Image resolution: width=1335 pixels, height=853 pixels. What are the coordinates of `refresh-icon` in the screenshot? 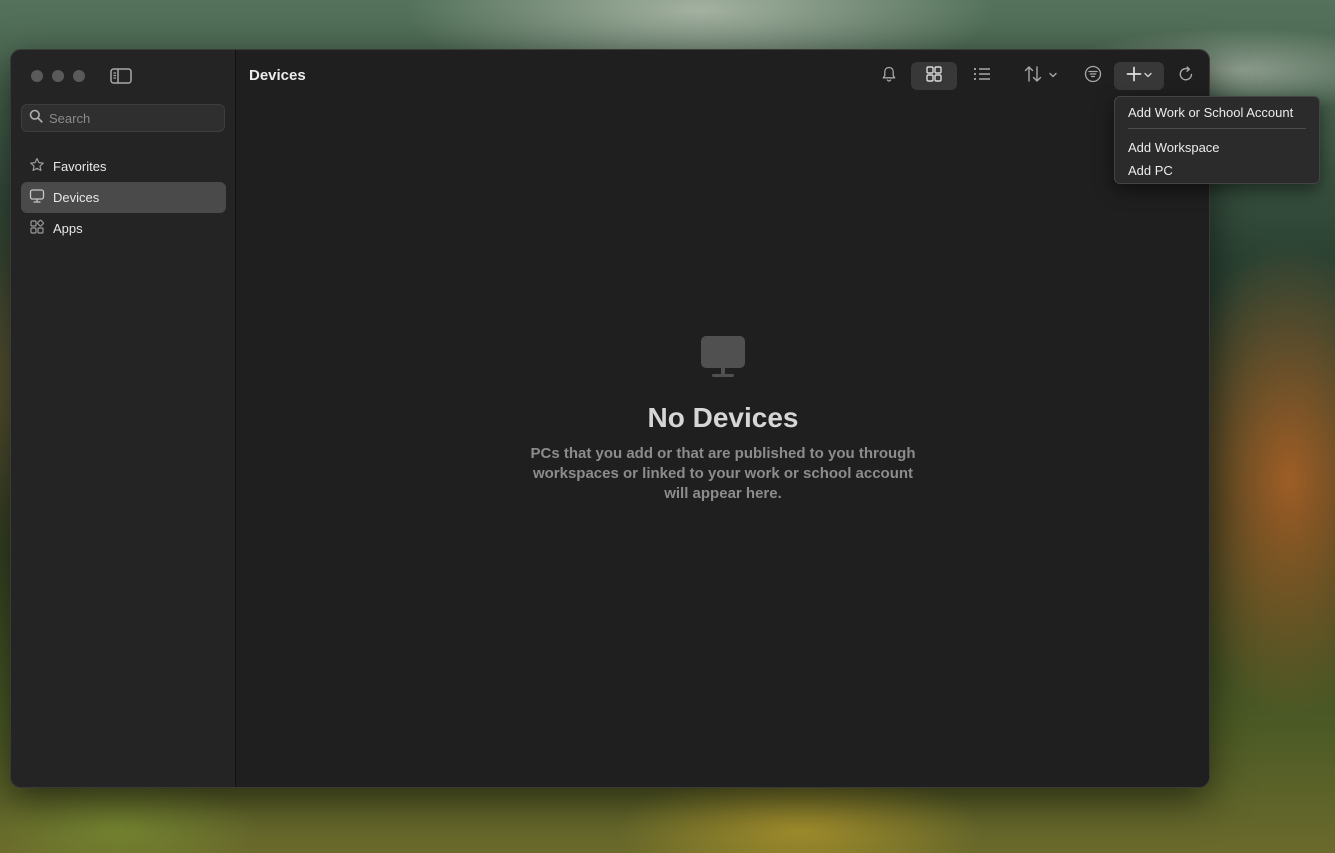 It's located at (1186, 76).